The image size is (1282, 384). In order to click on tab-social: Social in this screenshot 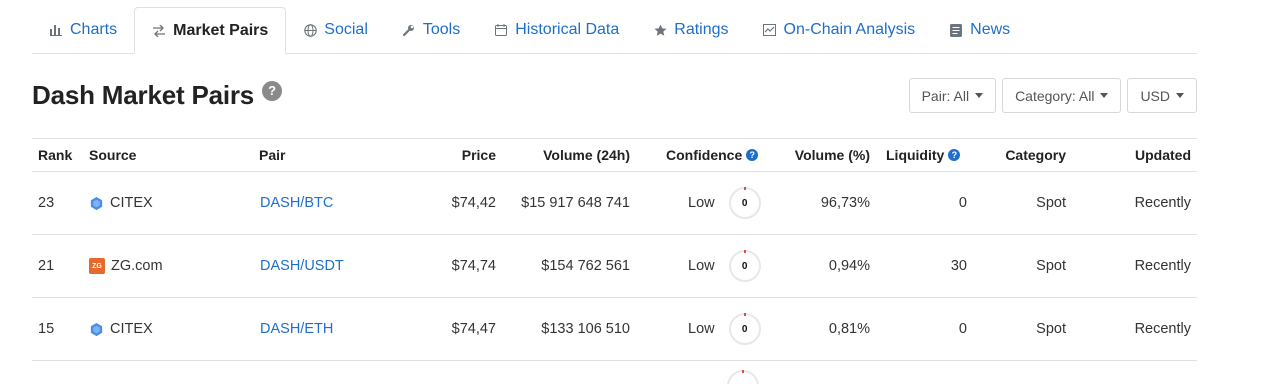, I will do `click(335, 30)`.